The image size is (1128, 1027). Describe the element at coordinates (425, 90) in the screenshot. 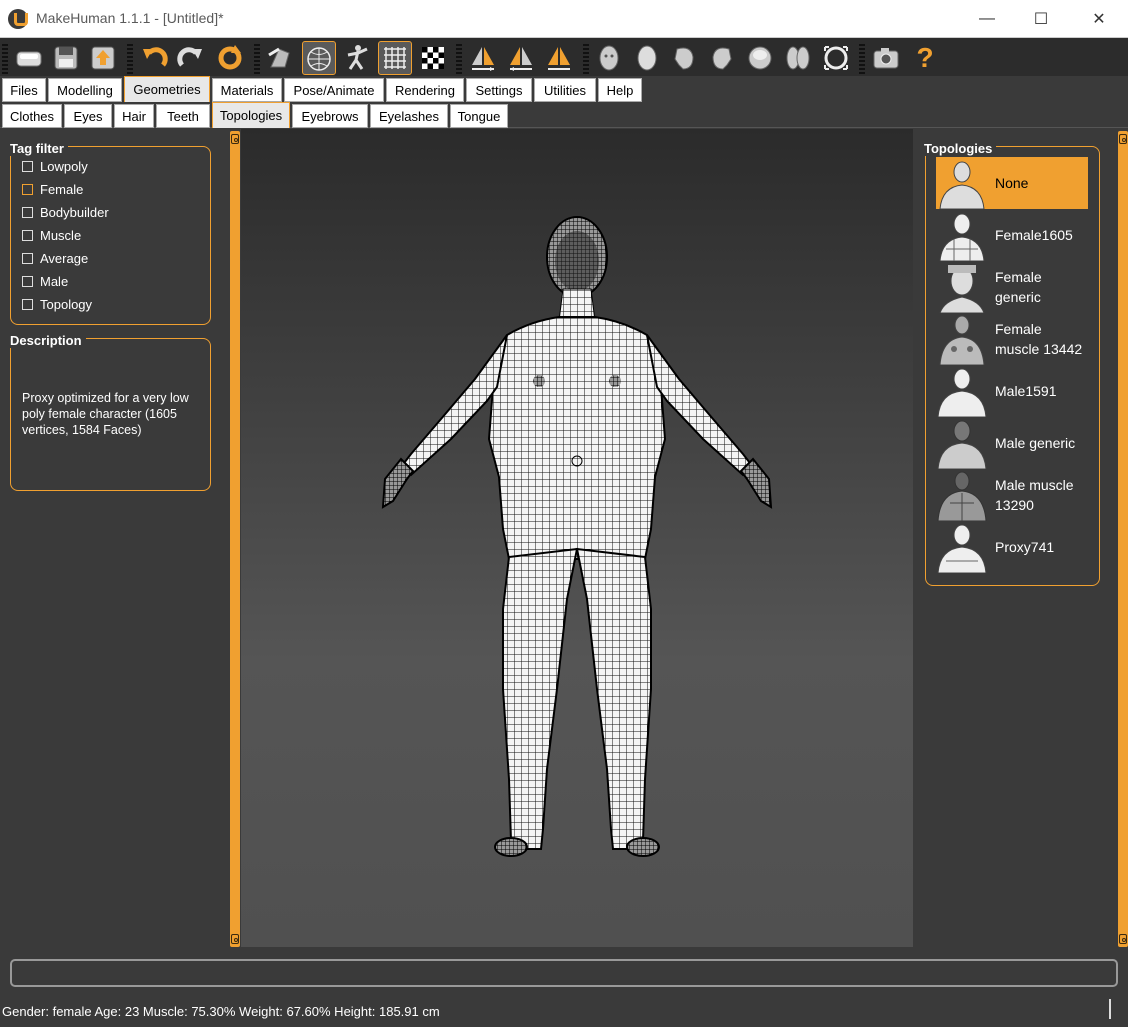

I see `tab-rendering: Rendering` at that location.